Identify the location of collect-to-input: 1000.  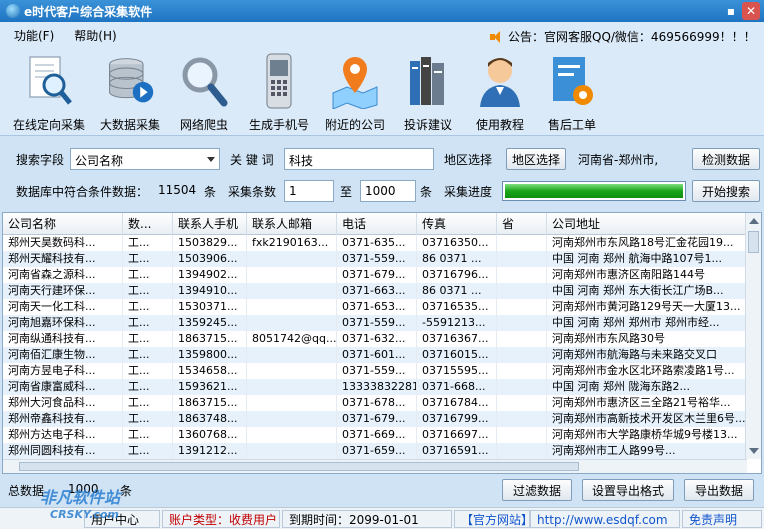
(388, 191).